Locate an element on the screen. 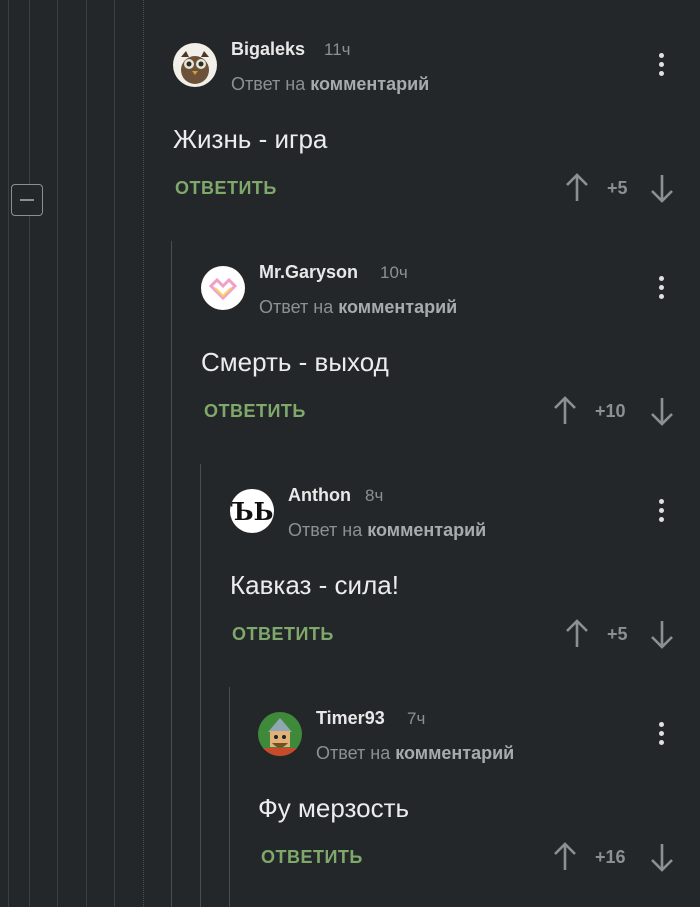 This screenshot has height=907, width=700. avatar: ЪЬ is located at coordinates (252, 511).